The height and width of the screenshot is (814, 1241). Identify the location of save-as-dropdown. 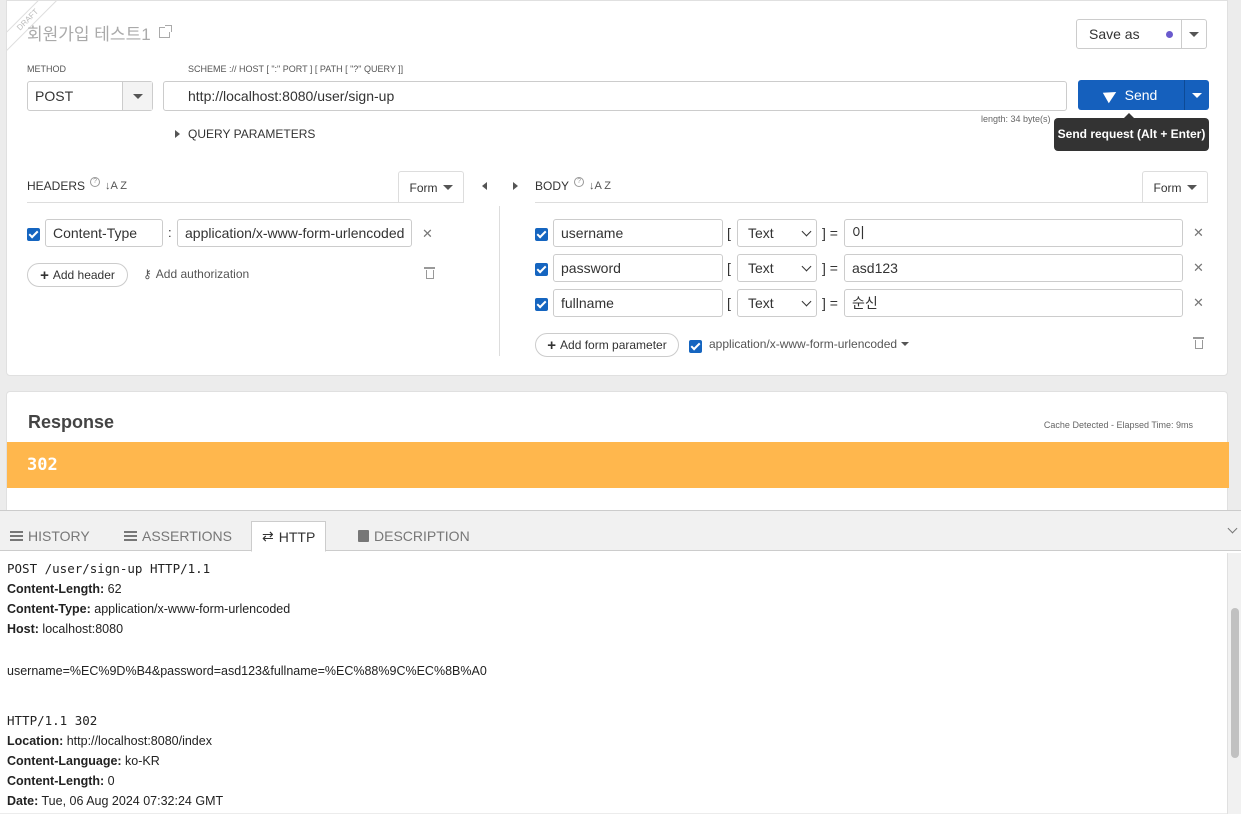
(1193, 34).